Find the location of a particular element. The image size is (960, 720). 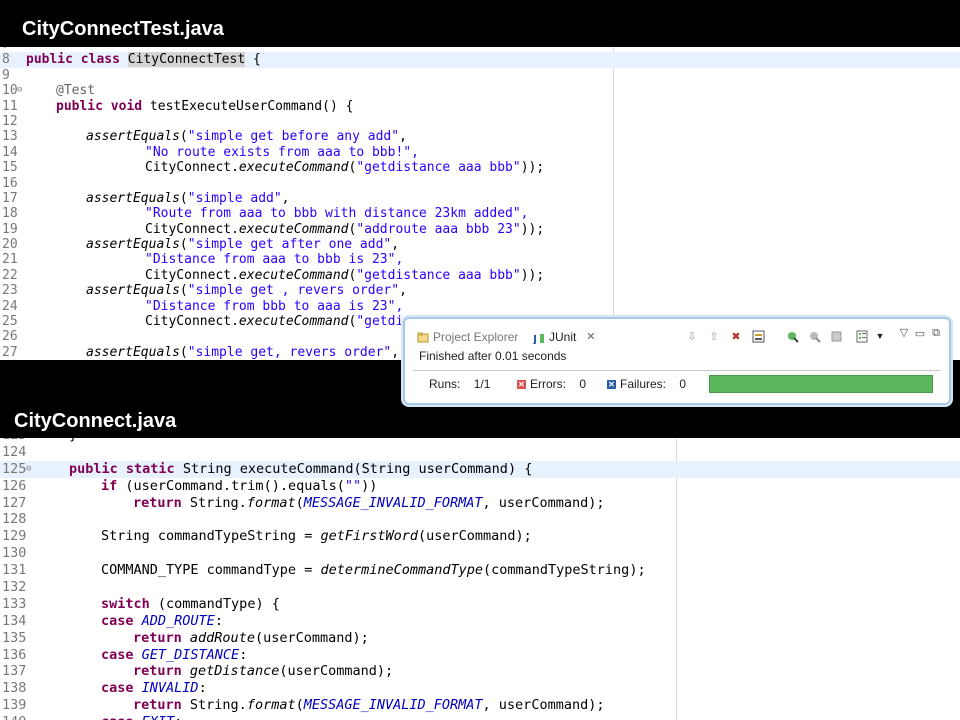

test-progress-bar is located at coordinates (821, 384).